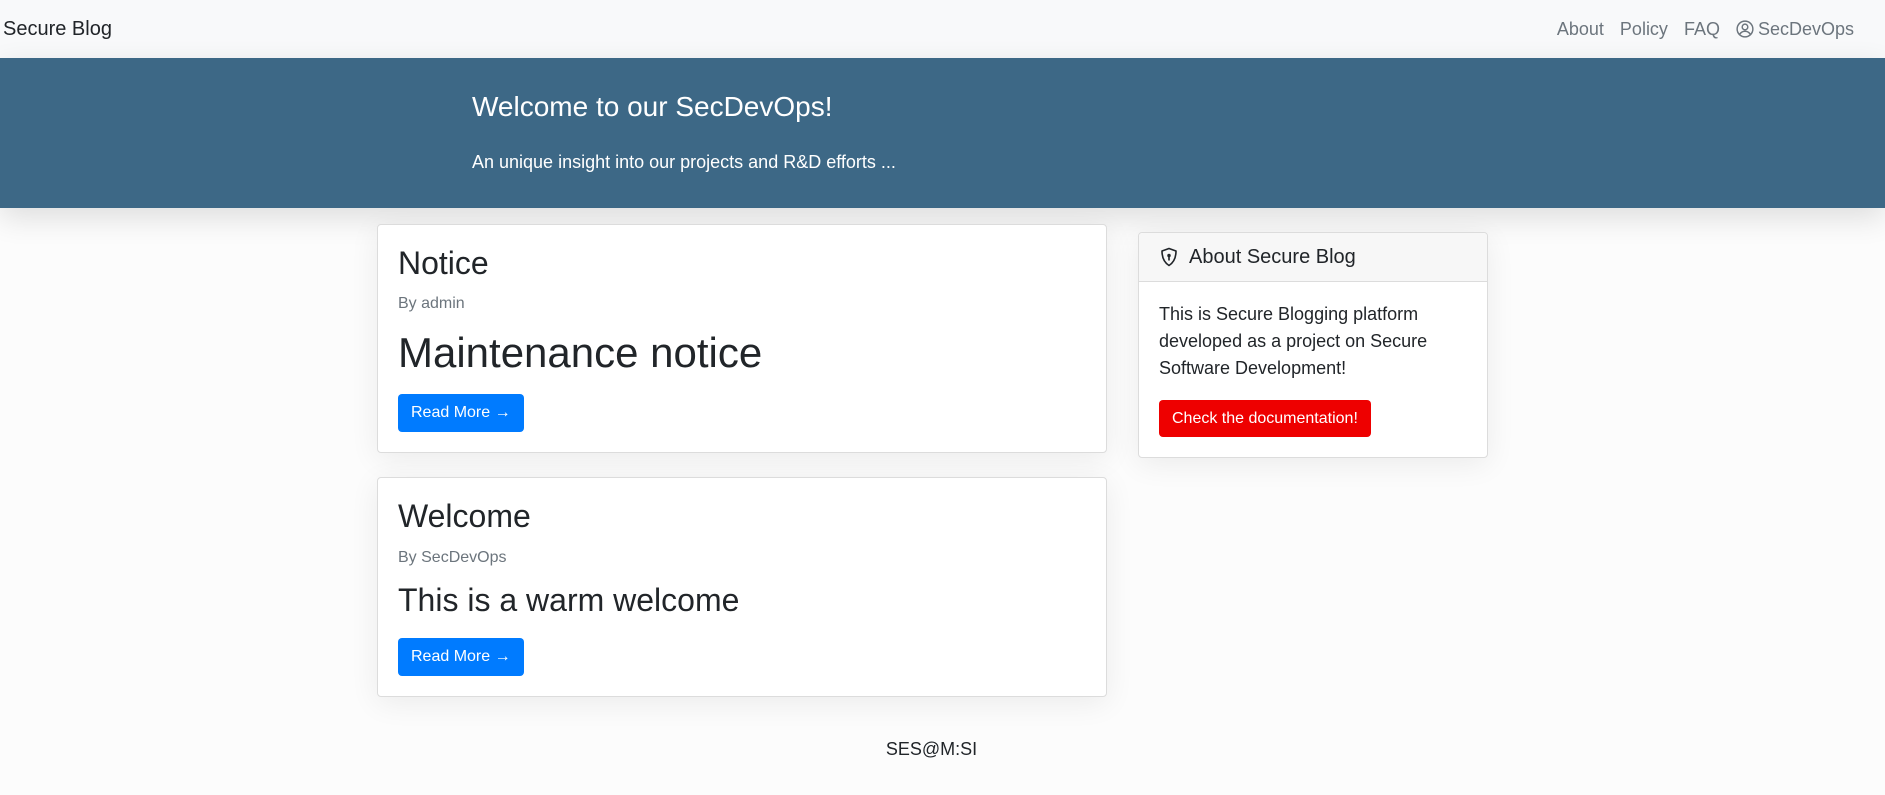 The width and height of the screenshot is (1885, 795). I want to click on nav-link-about: About, so click(1580, 29).